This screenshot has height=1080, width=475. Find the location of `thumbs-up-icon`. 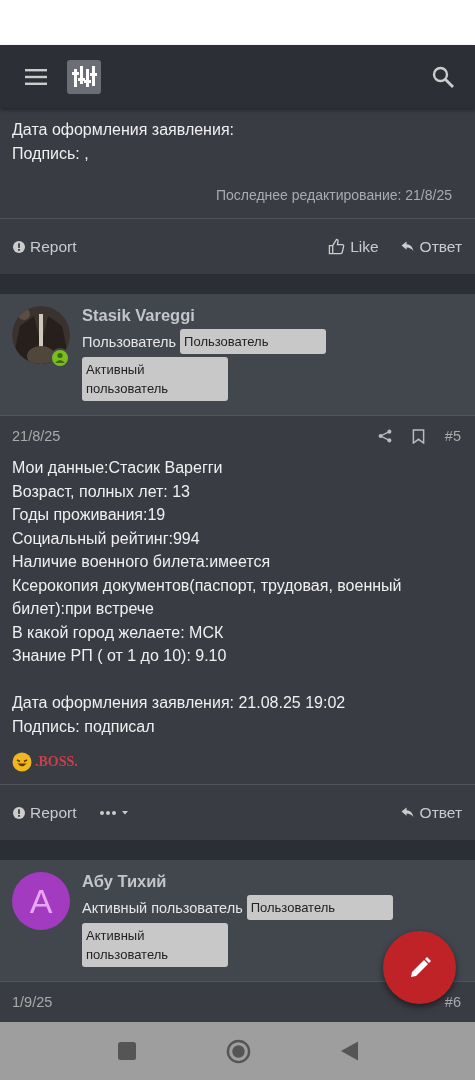

thumbs-up-icon is located at coordinates (337, 246).